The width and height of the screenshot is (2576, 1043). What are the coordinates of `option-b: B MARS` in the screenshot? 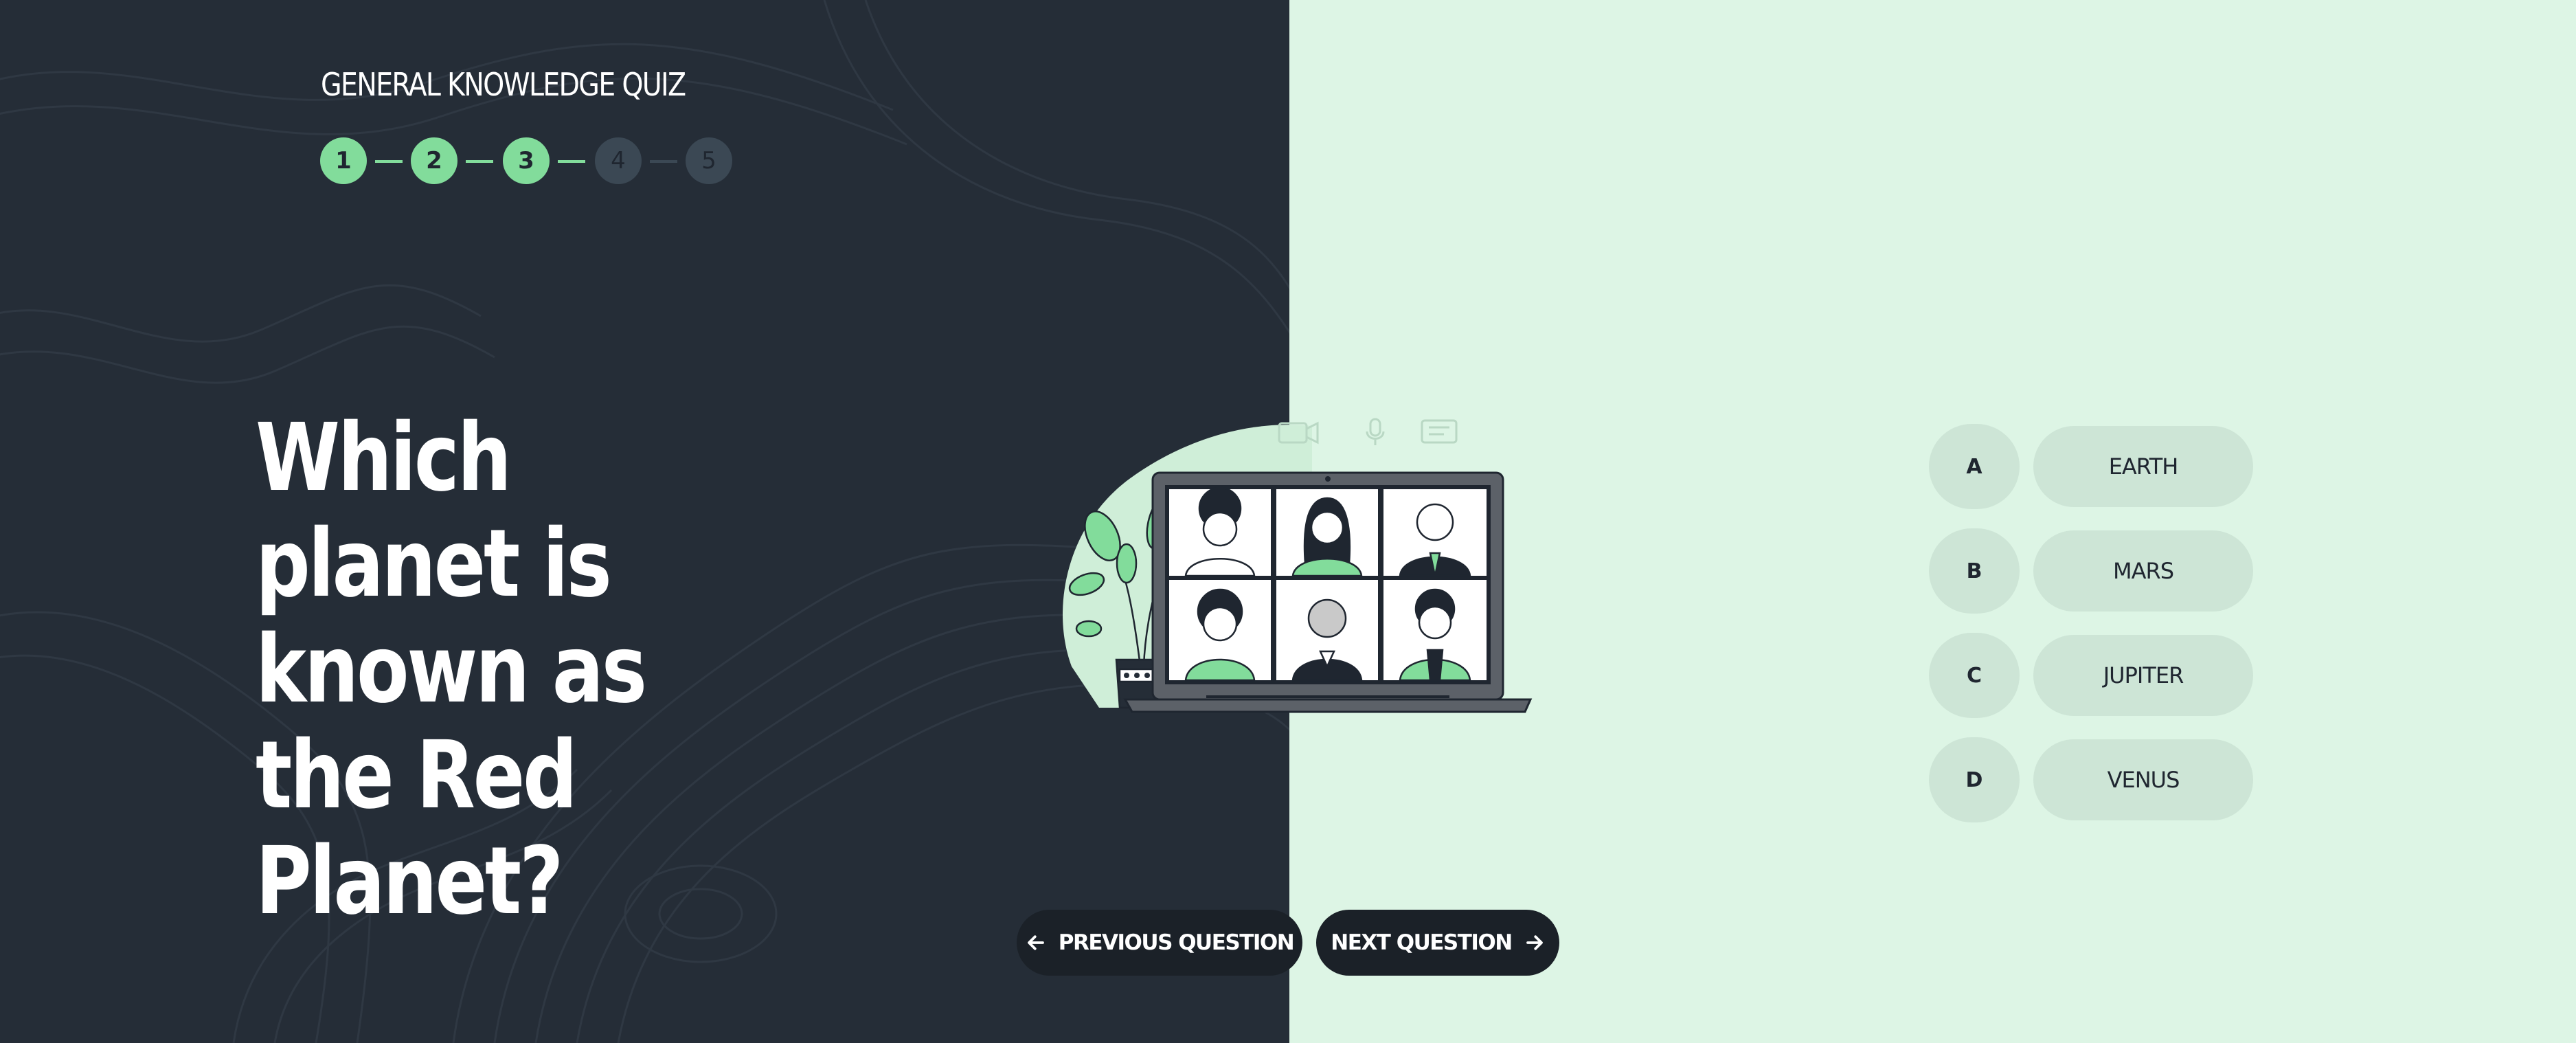 It's located at (2094, 571).